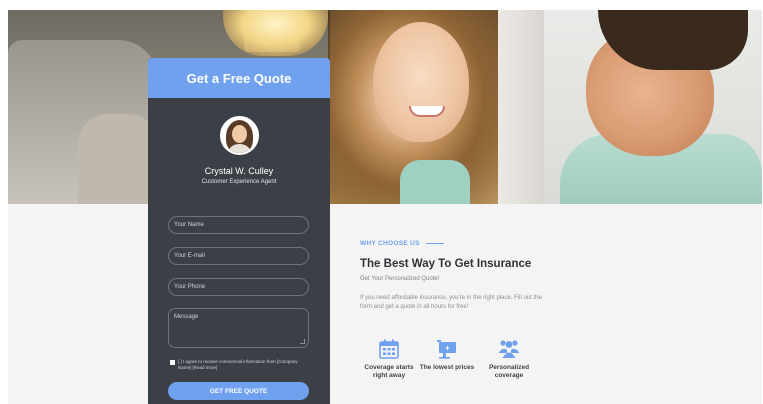 The height and width of the screenshot is (404, 763). Describe the element at coordinates (189, 256) in the screenshot. I see `email-input-placeholder: Your E-mail` at that location.